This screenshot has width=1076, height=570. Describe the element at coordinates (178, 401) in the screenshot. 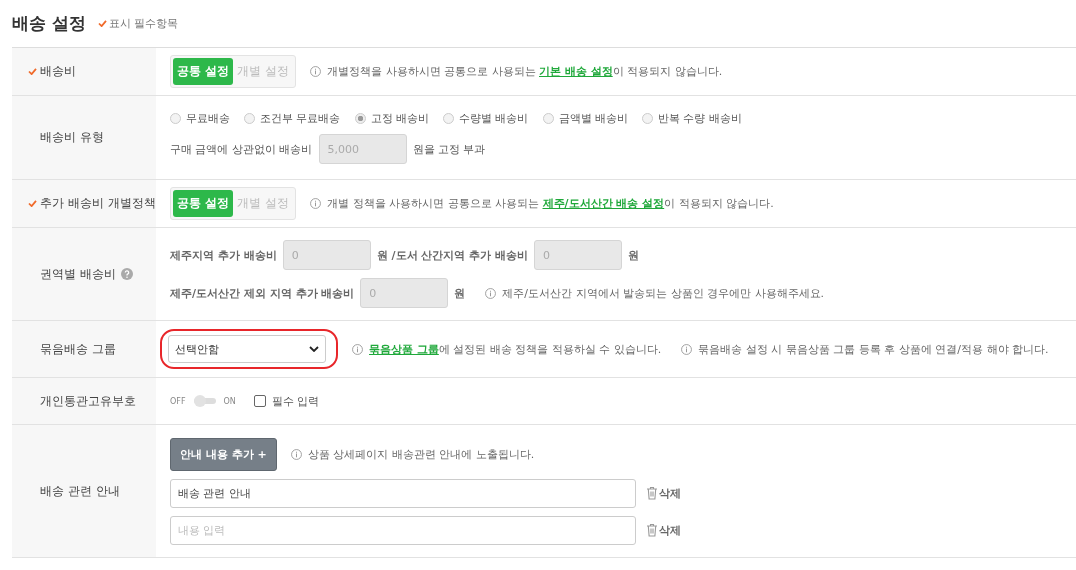

I see `off-label: OFF` at that location.